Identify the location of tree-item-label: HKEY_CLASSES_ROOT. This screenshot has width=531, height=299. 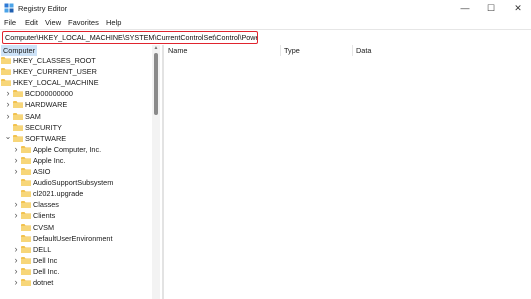
(54, 60).